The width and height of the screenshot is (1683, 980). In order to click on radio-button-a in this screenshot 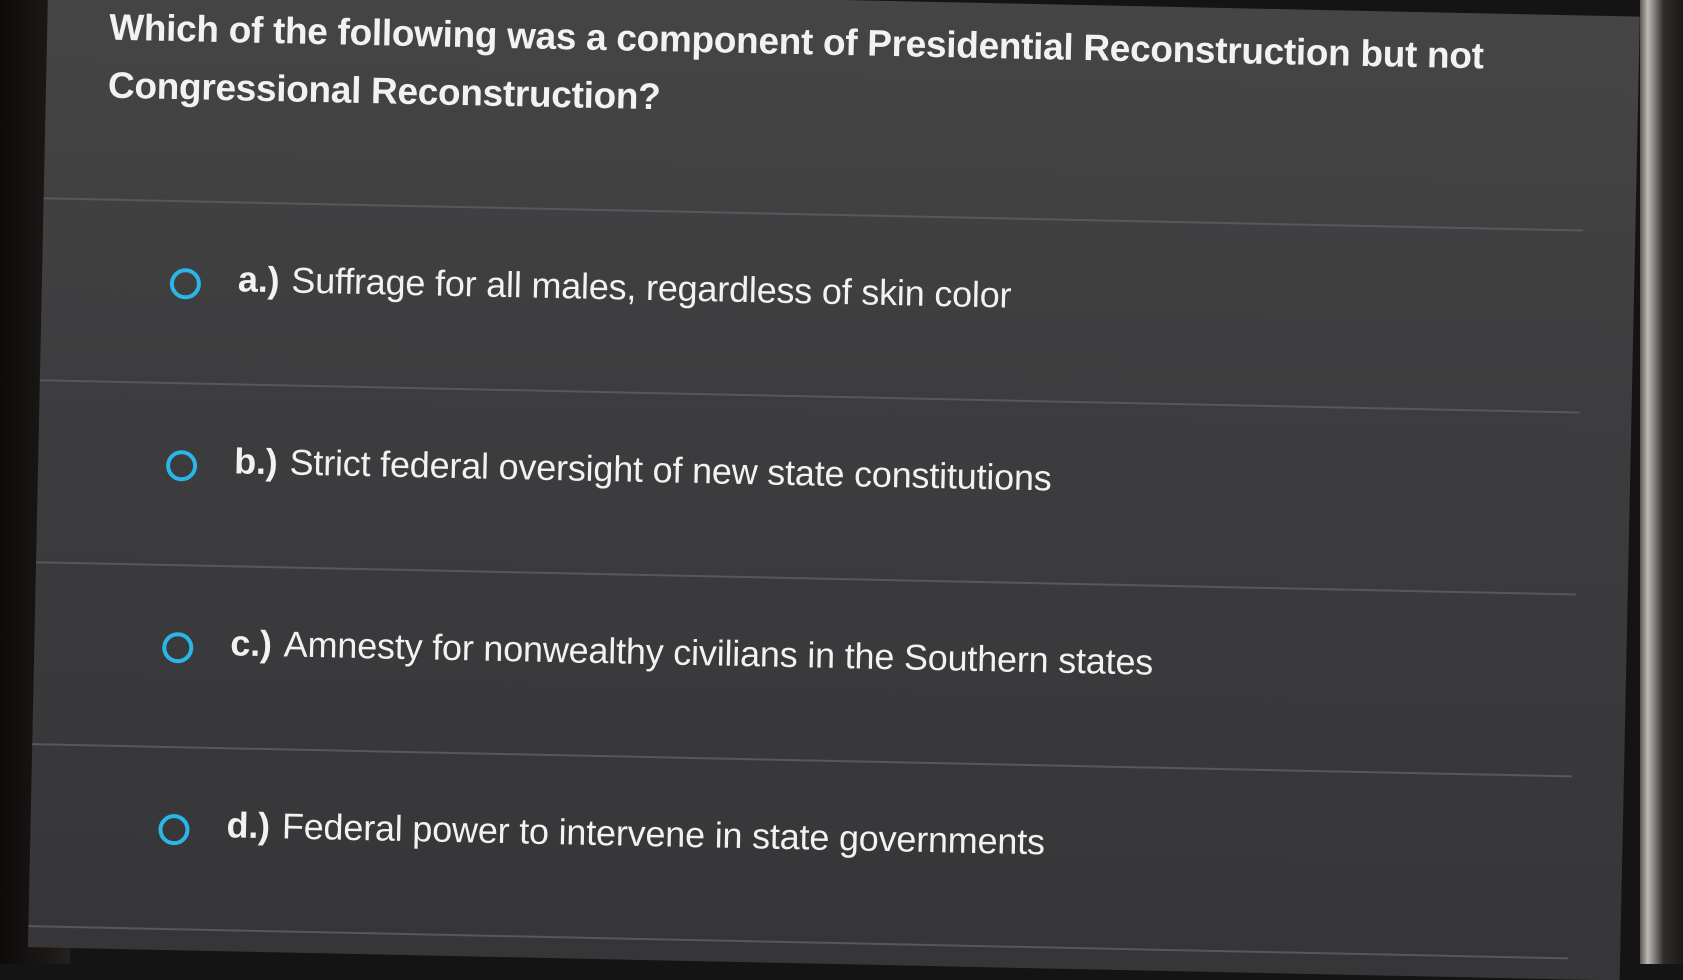, I will do `click(185, 283)`.